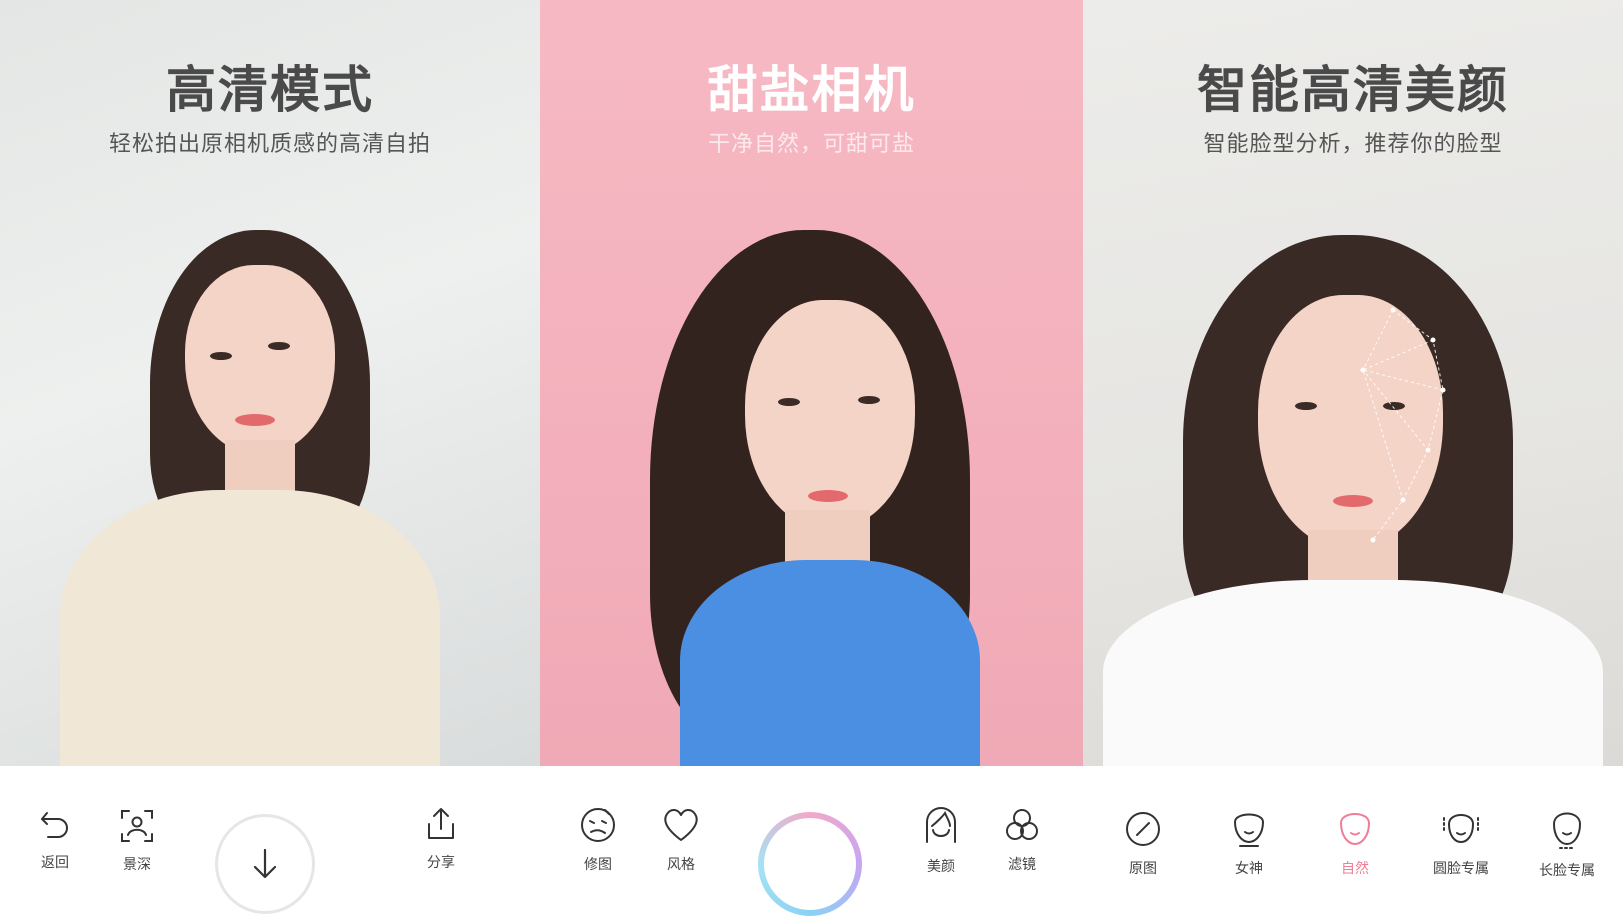  I want to click on three-circles-icon, so click(1022, 824).